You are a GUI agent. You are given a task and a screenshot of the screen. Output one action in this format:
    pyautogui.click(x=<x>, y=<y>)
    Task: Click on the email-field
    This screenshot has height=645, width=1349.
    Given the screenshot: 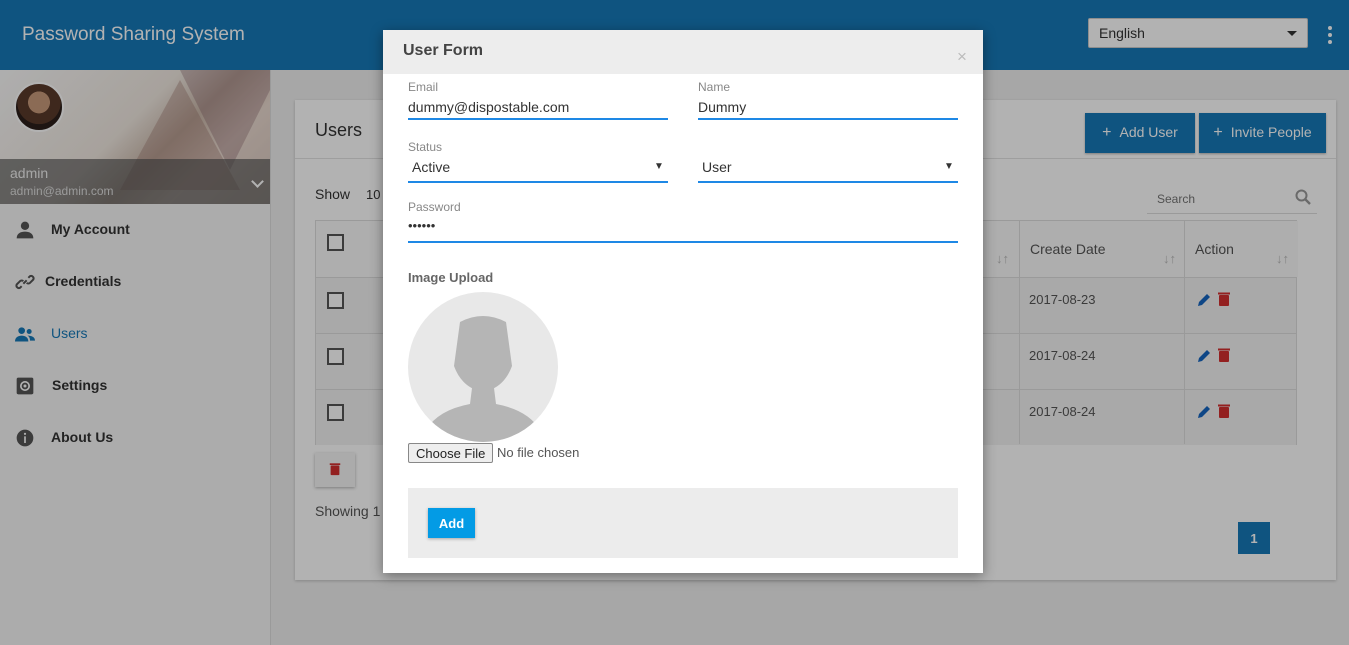 What is the action you would take?
    pyautogui.click(x=538, y=108)
    